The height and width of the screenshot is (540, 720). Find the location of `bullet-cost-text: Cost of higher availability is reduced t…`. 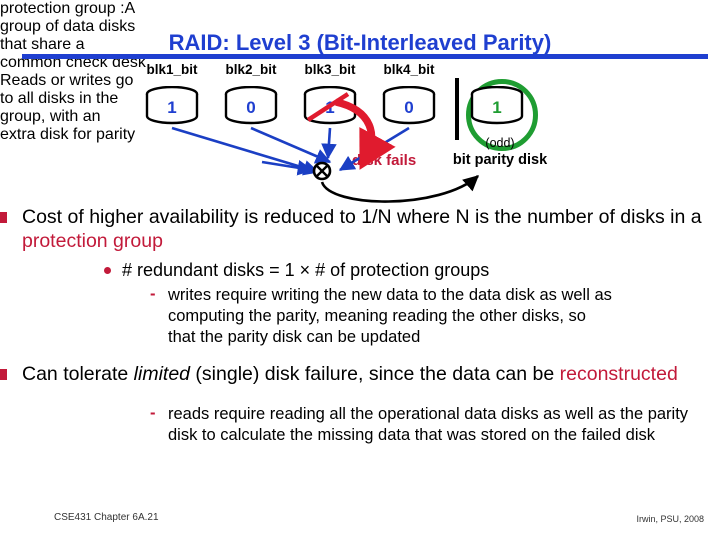

bullet-cost-text: Cost of higher availability is reduced t… is located at coordinates (362, 217).